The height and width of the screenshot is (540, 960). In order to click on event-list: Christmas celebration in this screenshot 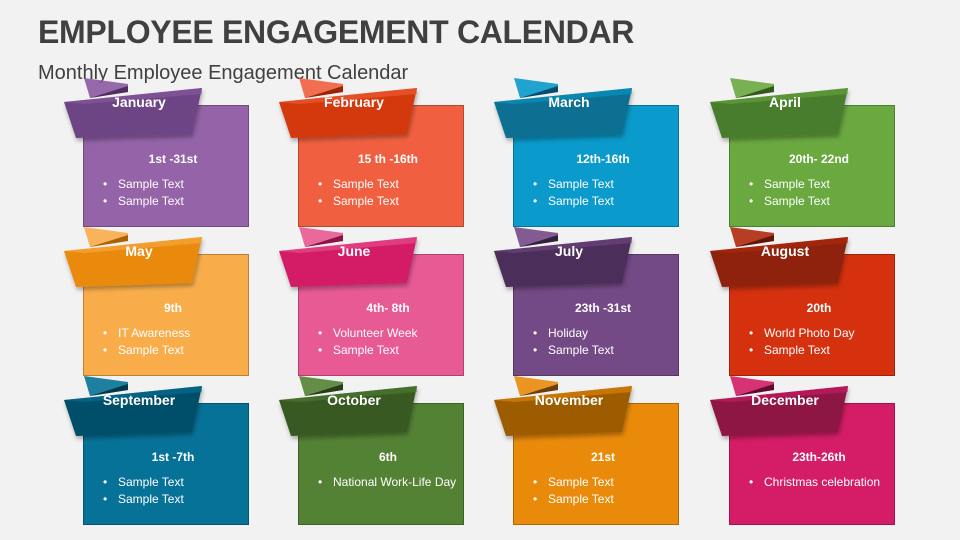, I will do `click(817, 482)`.